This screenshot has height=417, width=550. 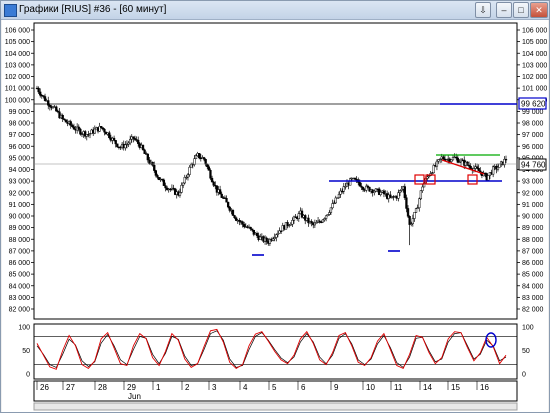 I want to click on osc-tick-label-left: 100, so click(x=24, y=328).